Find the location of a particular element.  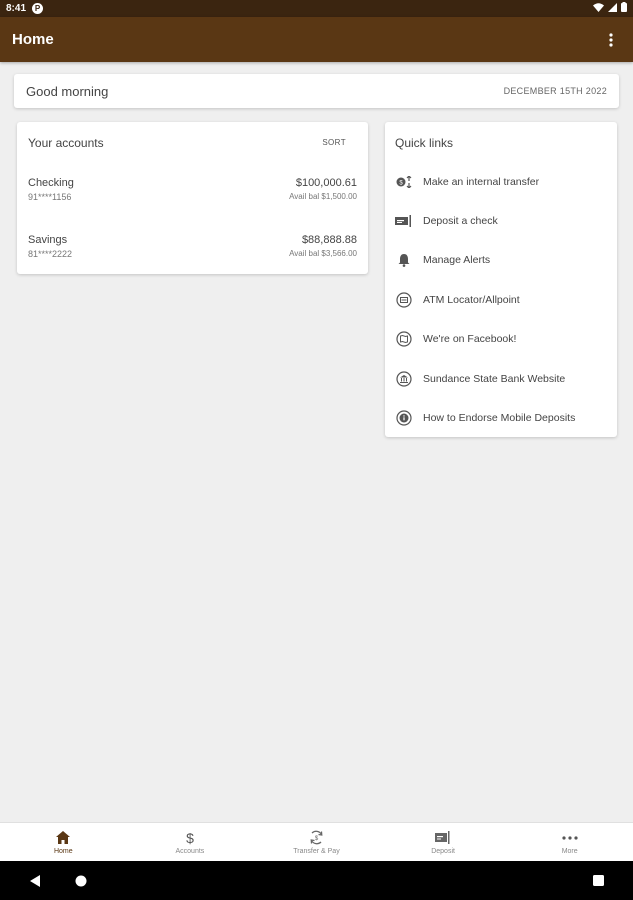

quick-link-label: How to Endorse Mobile Deposits is located at coordinates (499, 418).